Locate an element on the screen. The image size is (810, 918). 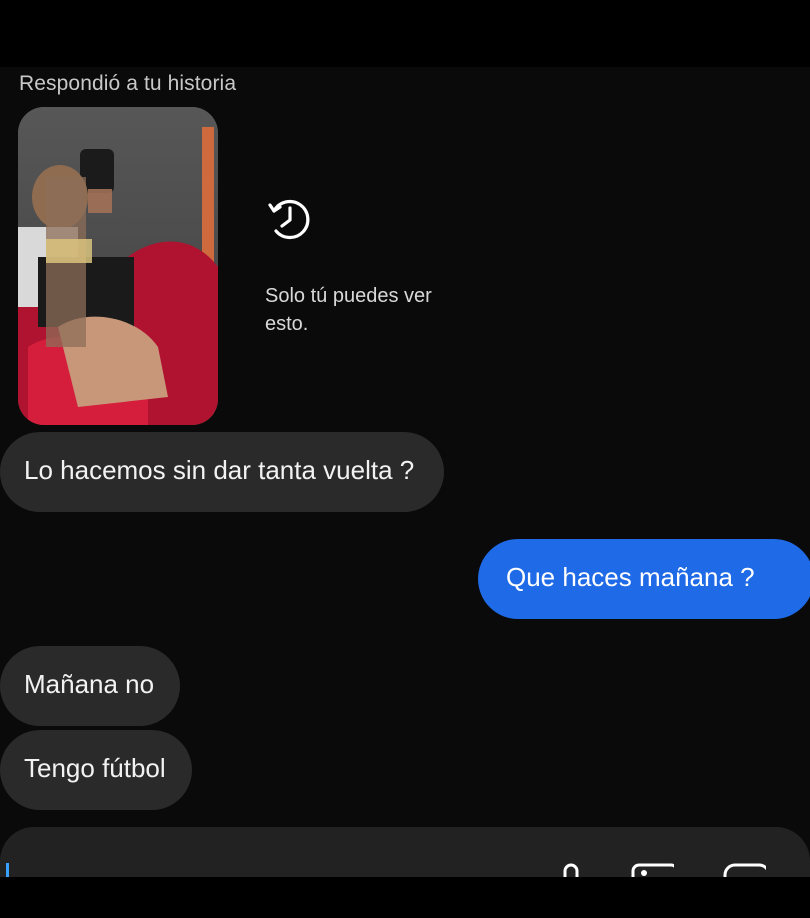
microphone-icon is located at coordinates (573, 866).